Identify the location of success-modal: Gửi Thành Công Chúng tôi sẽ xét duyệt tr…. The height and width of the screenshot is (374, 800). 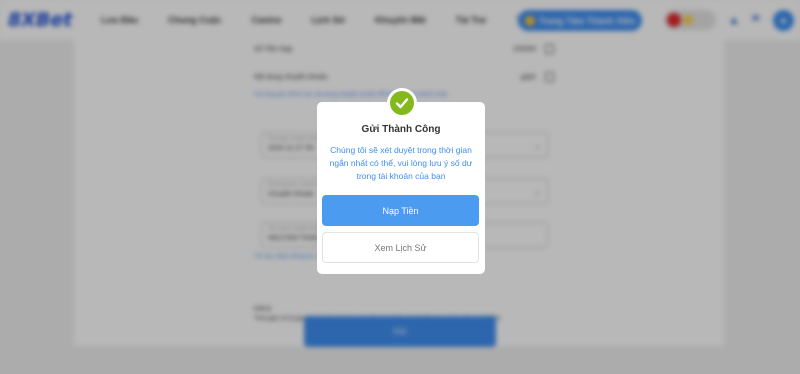
(401, 188).